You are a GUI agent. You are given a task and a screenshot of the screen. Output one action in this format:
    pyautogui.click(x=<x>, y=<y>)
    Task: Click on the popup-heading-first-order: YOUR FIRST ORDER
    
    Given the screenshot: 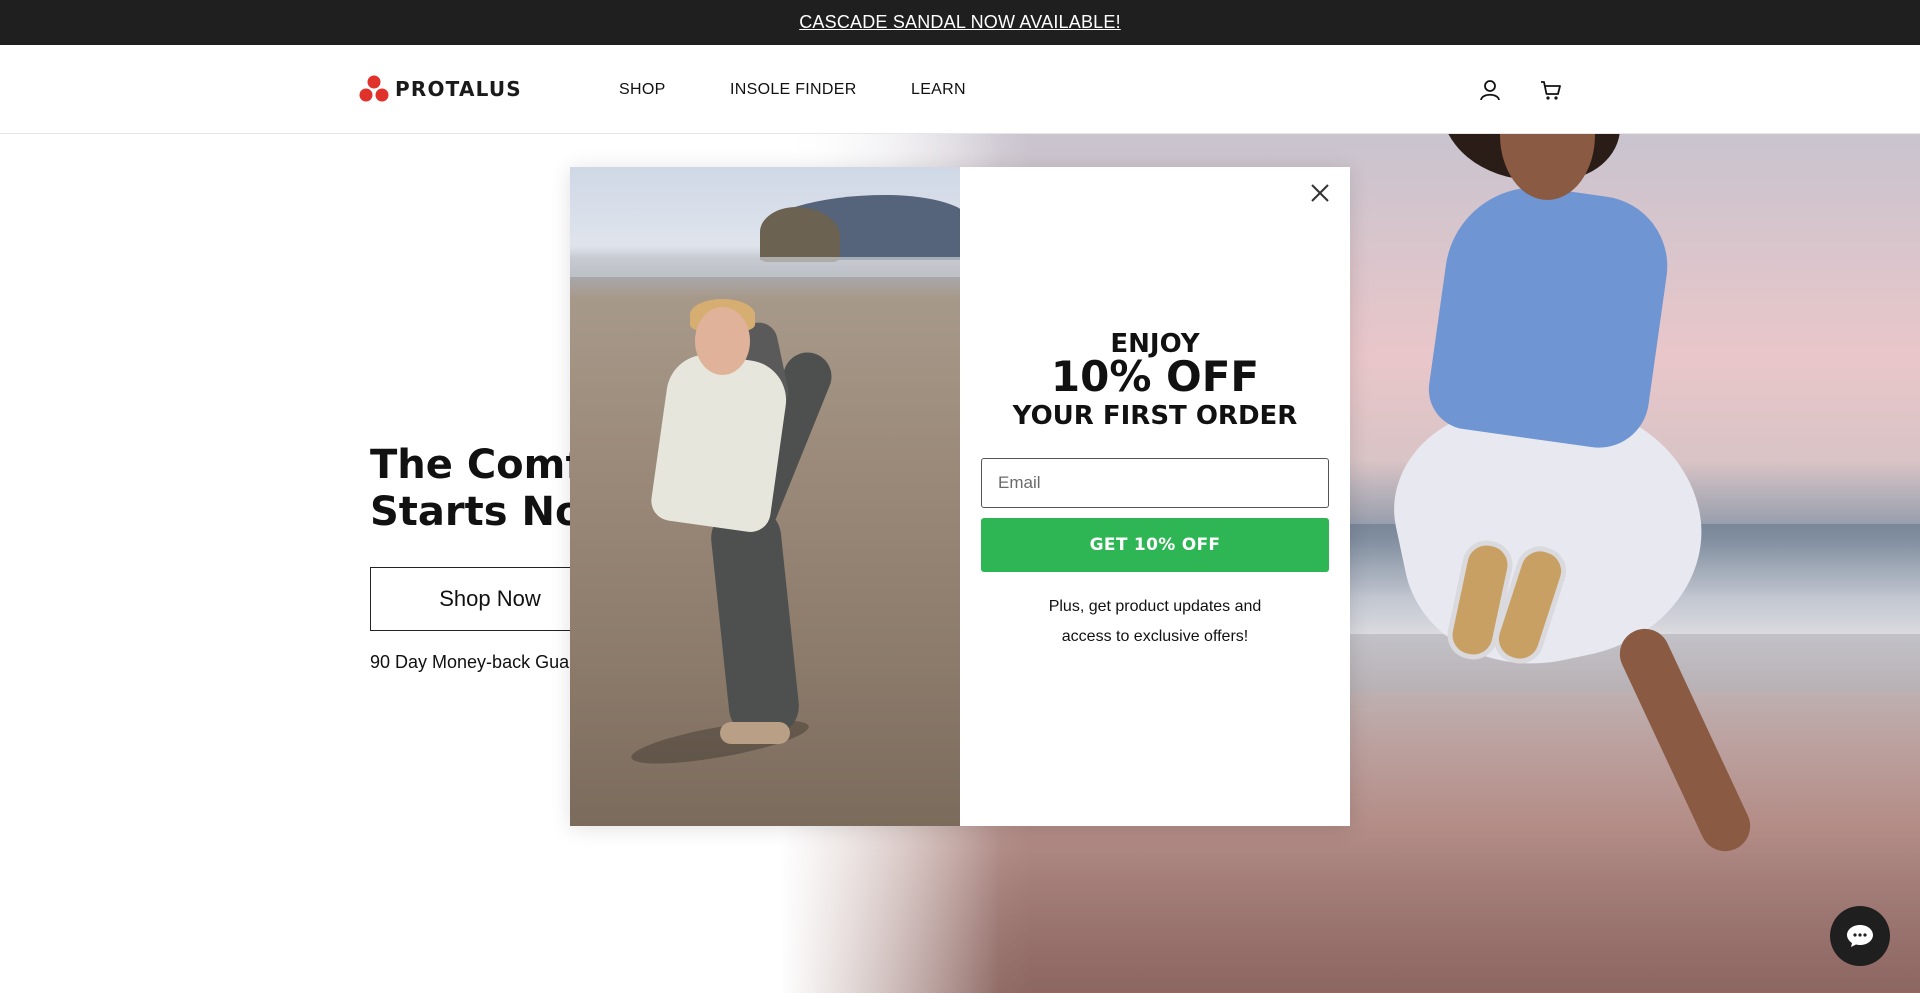 What is the action you would take?
    pyautogui.click(x=1155, y=416)
    